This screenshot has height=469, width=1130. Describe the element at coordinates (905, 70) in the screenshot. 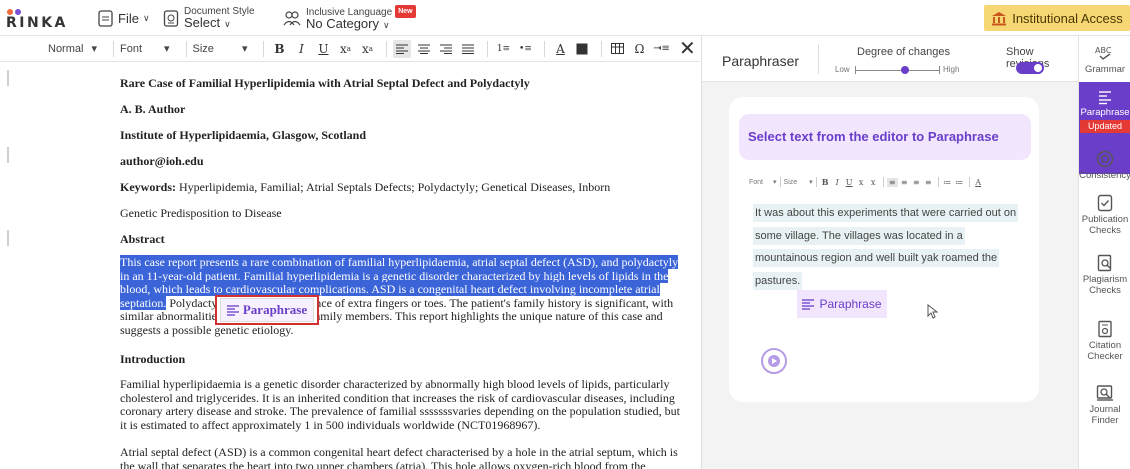

I see `slider-knob` at that location.